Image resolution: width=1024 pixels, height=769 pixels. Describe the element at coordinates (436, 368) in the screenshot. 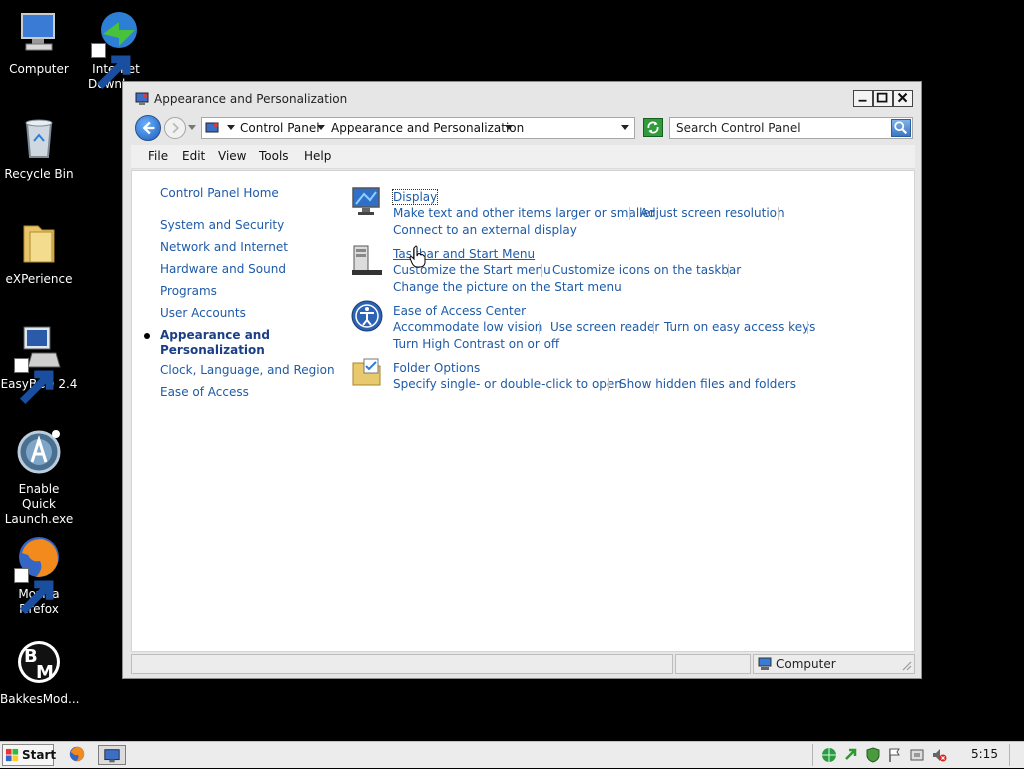

I see `category-title-folder-options: Folder Options` at that location.